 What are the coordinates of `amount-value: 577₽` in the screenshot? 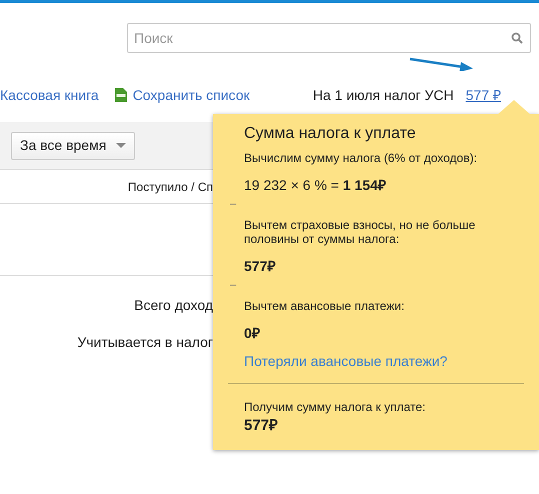 It's located at (259, 266).